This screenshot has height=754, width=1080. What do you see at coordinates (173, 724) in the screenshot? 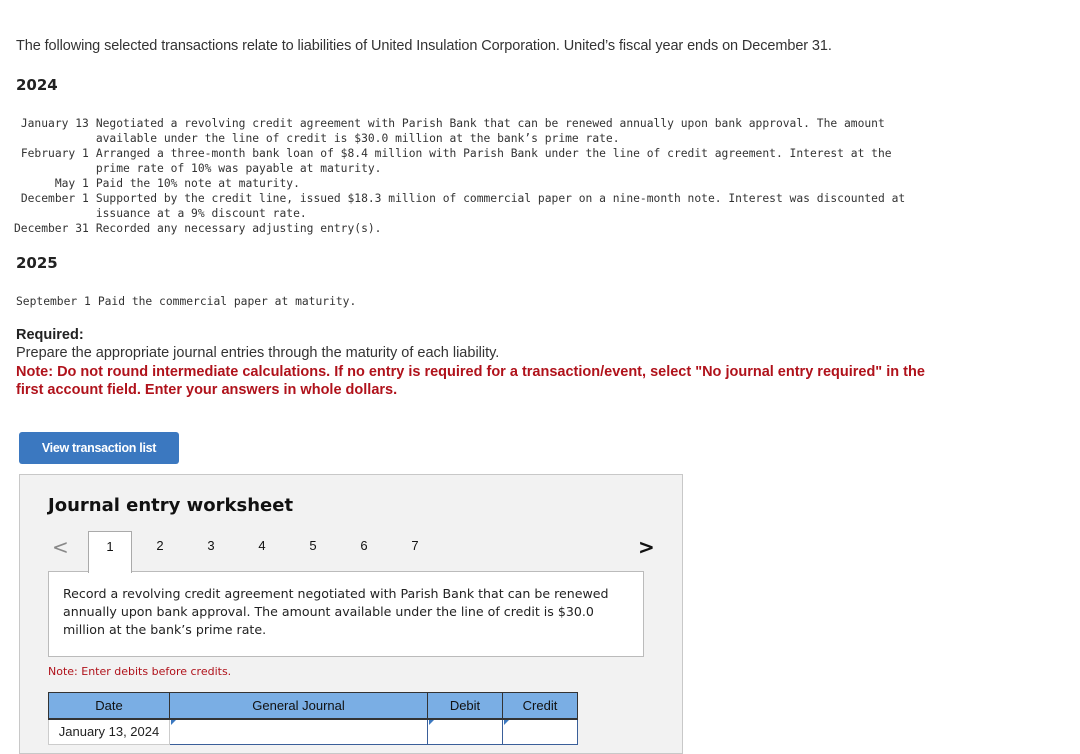
I see `dropdown-flag-icon` at bounding box center [173, 724].